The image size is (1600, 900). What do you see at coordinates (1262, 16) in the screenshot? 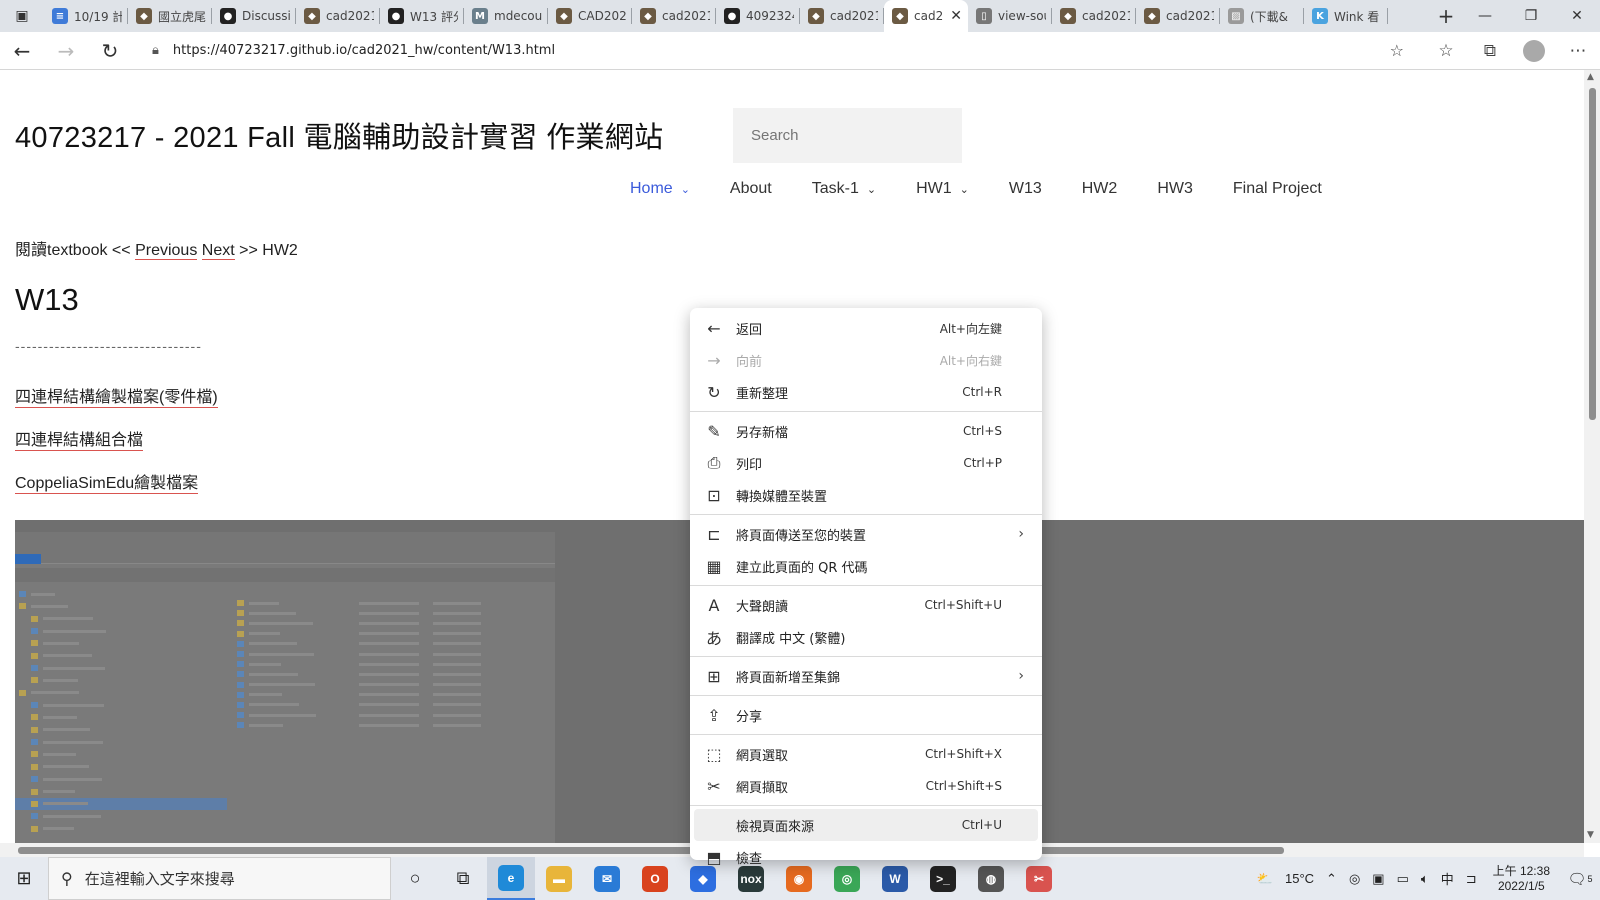
I see `browser-tab: ▨ (下載&` at bounding box center [1262, 16].